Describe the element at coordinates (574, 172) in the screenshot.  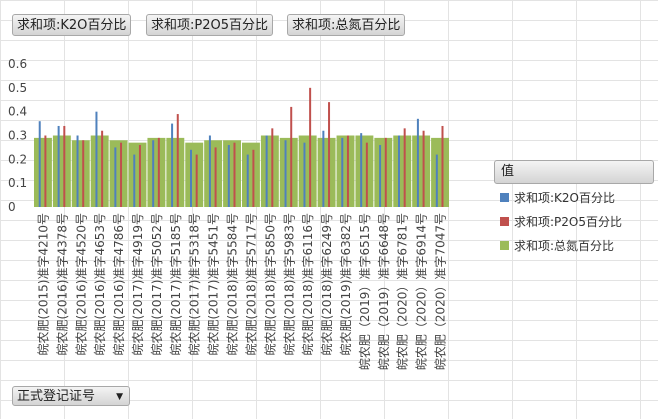
I see `legend-title: 值` at that location.